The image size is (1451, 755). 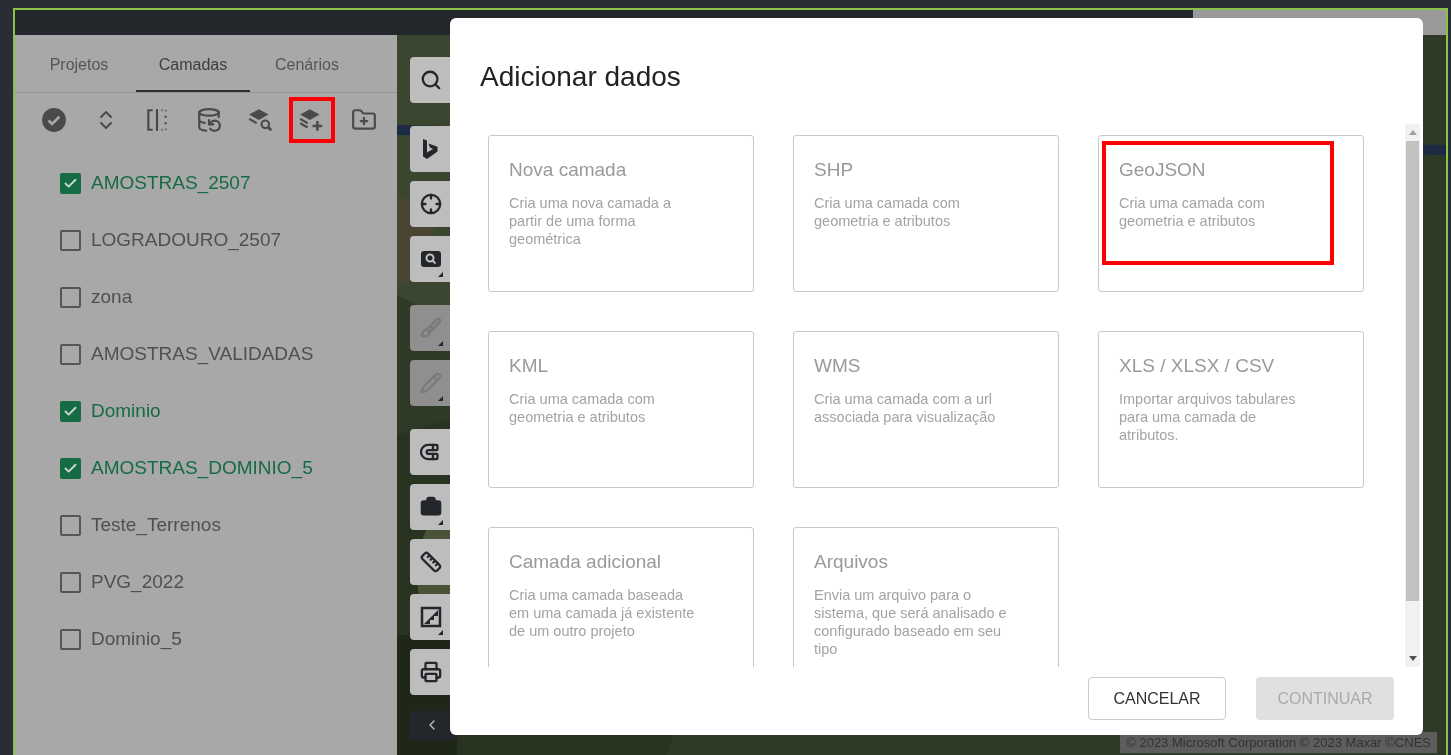 I want to click on layer-name: PVG_2022, so click(x=137, y=582).